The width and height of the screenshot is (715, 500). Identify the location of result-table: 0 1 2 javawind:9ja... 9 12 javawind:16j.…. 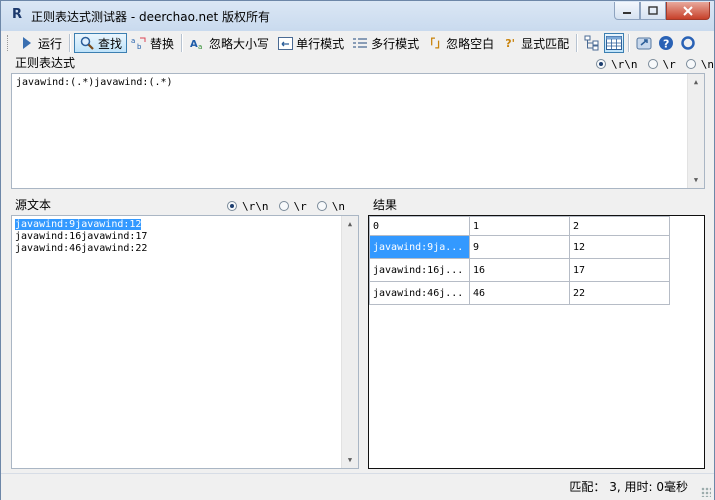
(519, 260).